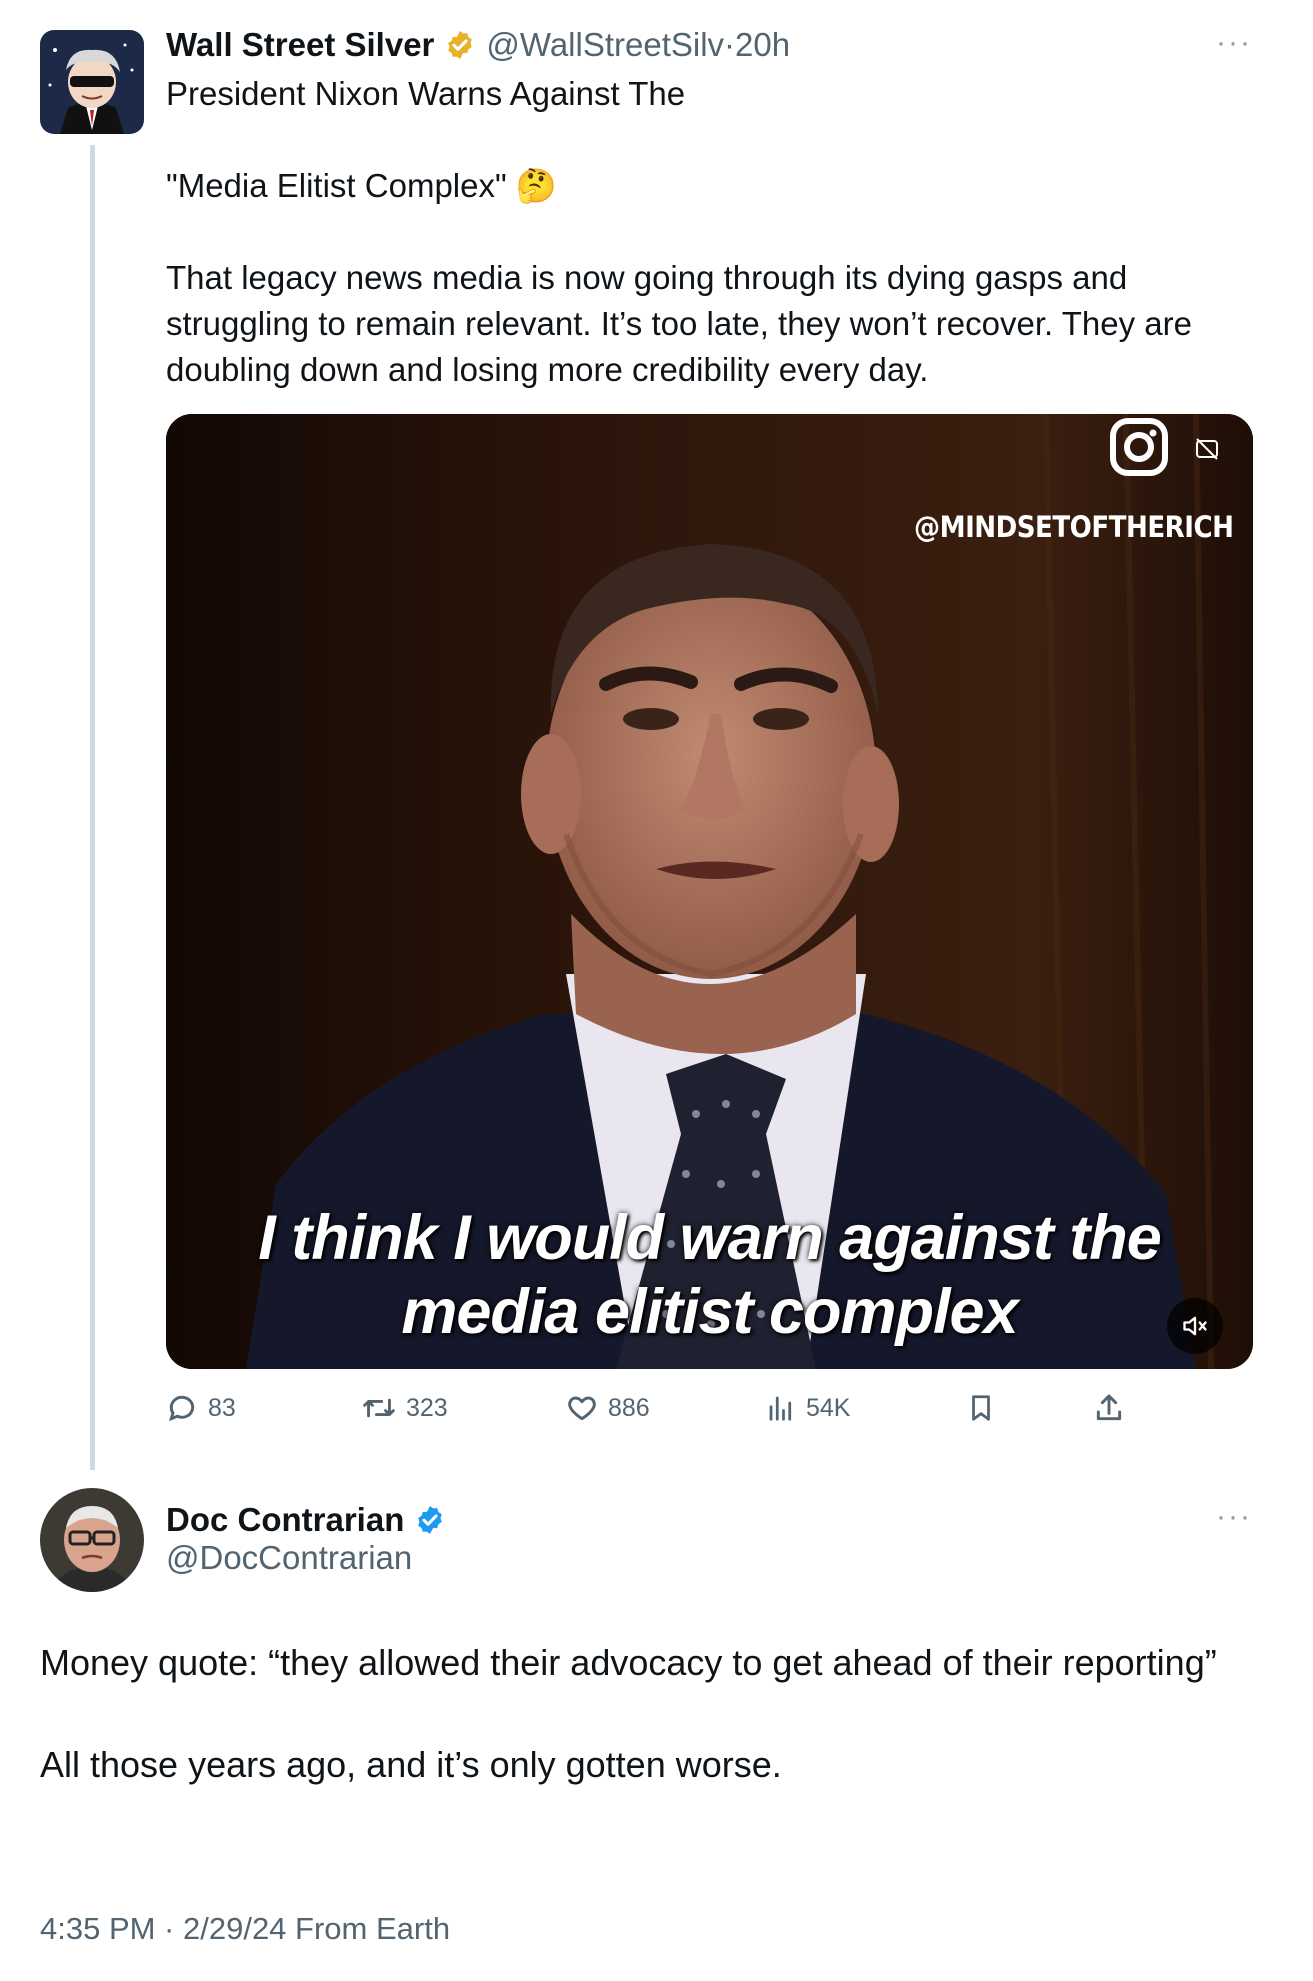 The image size is (1313, 1981). What do you see at coordinates (285, 1520) in the screenshot?
I see `display-name: Doc Contrarian` at bounding box center [285, 1520].